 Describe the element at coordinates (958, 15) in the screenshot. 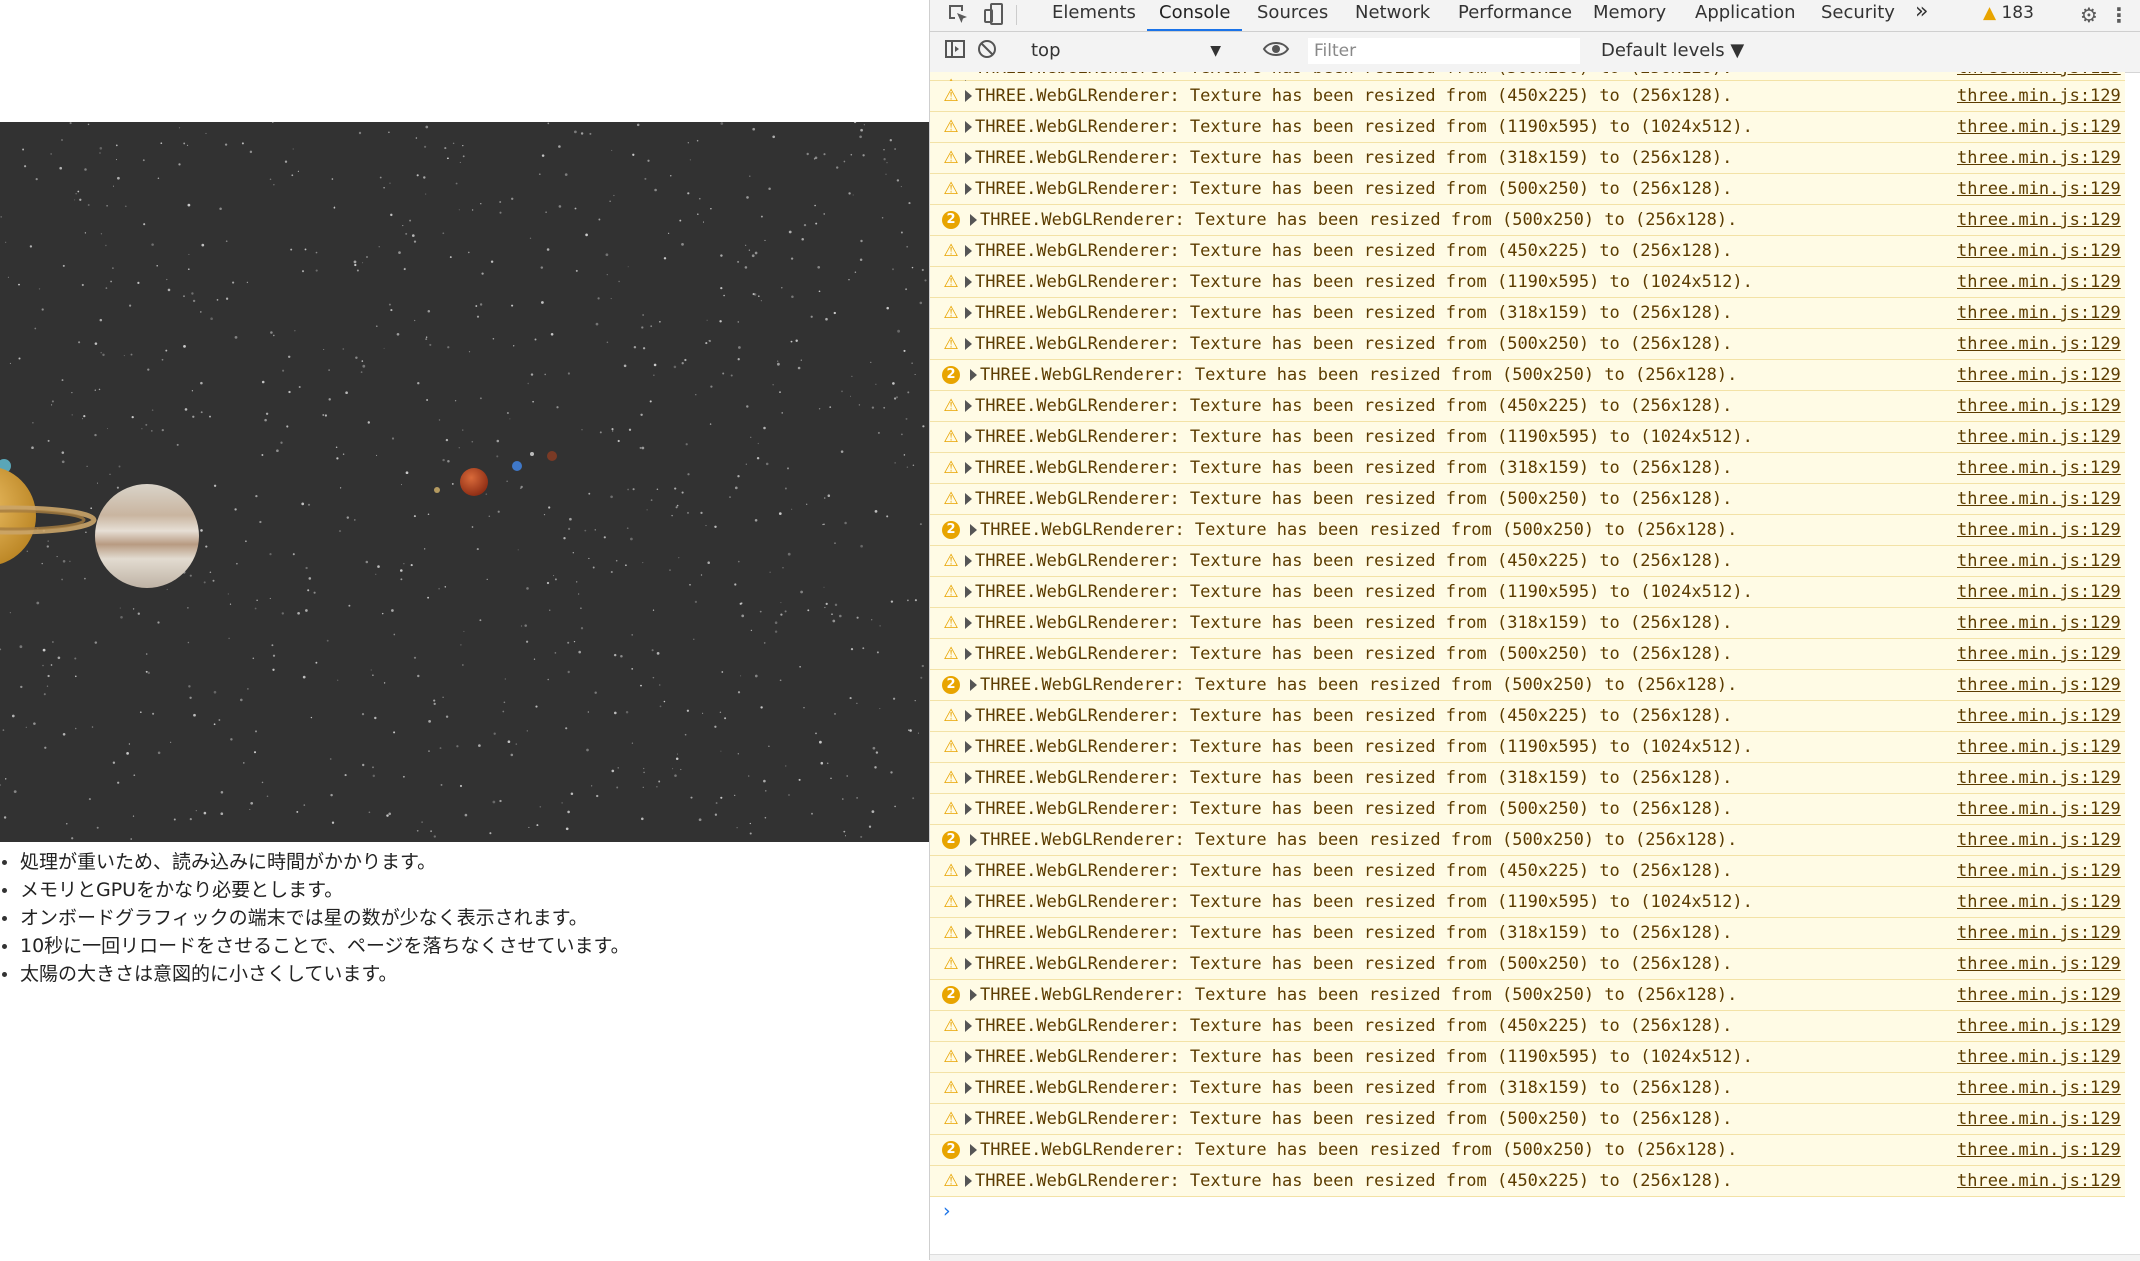

I see `inspect-element-icon` at that location.